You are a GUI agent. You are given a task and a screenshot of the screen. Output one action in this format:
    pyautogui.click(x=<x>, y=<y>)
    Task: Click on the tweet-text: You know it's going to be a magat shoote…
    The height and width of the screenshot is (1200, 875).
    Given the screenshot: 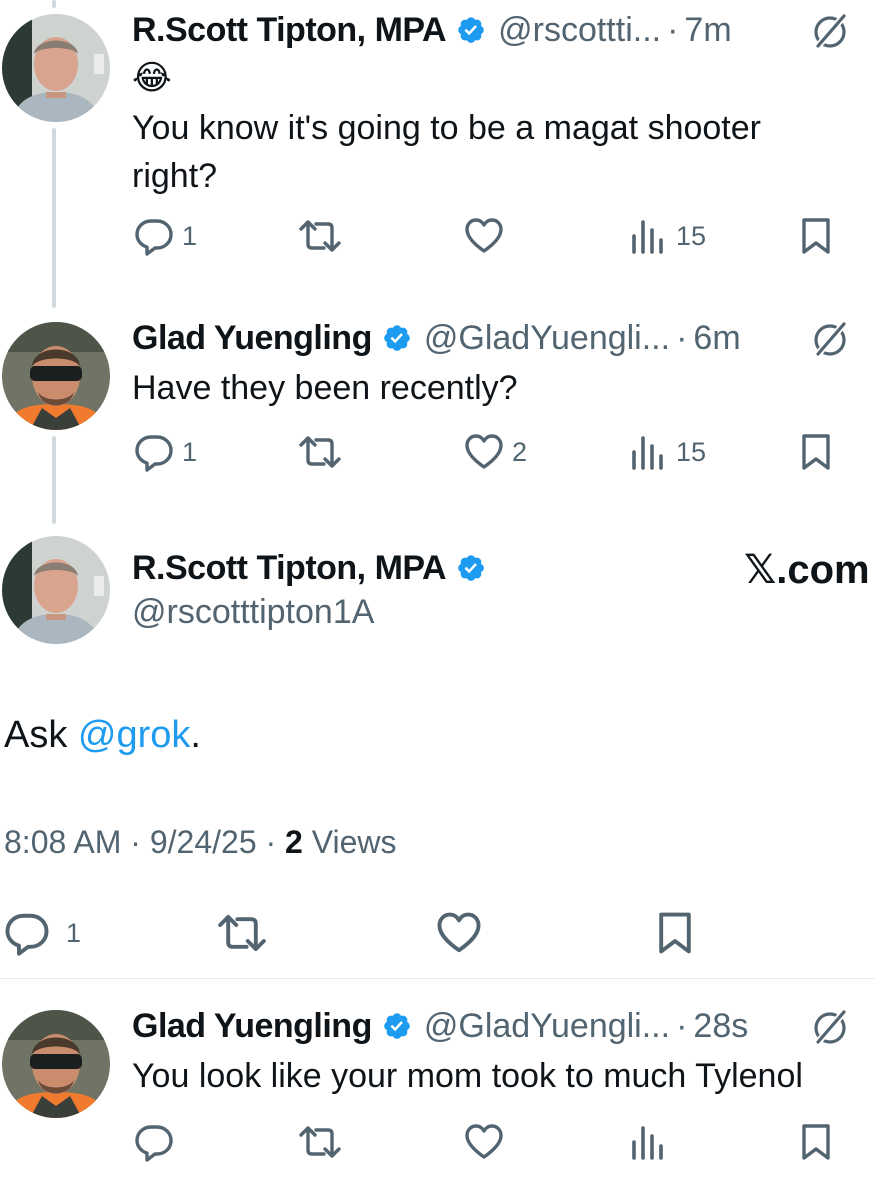 What is the action you would take?
    pyautogui.click(x=446, y=152)
    